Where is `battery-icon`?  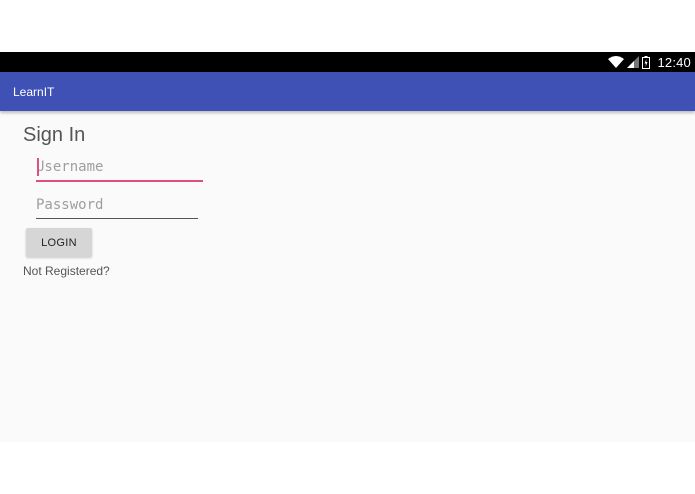
battery-icon is located at coordinates (646, 62).